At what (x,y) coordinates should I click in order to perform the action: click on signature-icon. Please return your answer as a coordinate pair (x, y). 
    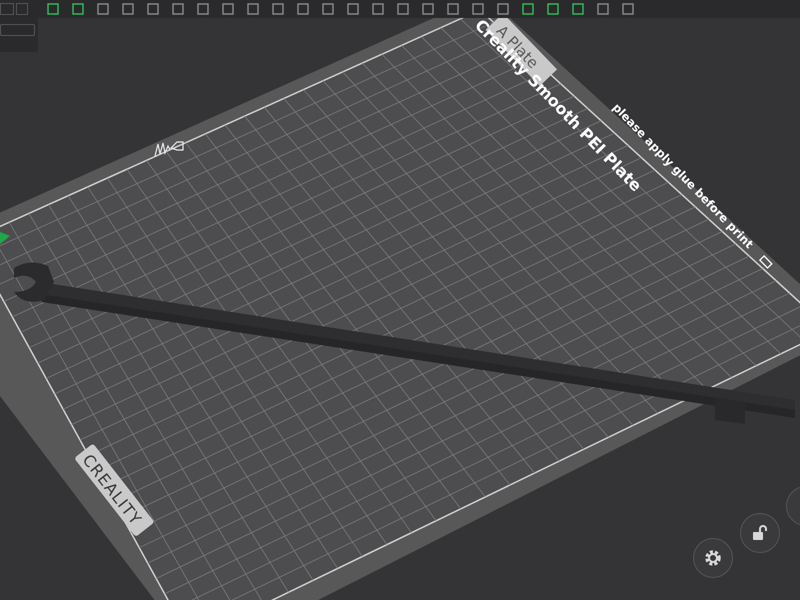
    Looking at the image, I should click on (169, 148).